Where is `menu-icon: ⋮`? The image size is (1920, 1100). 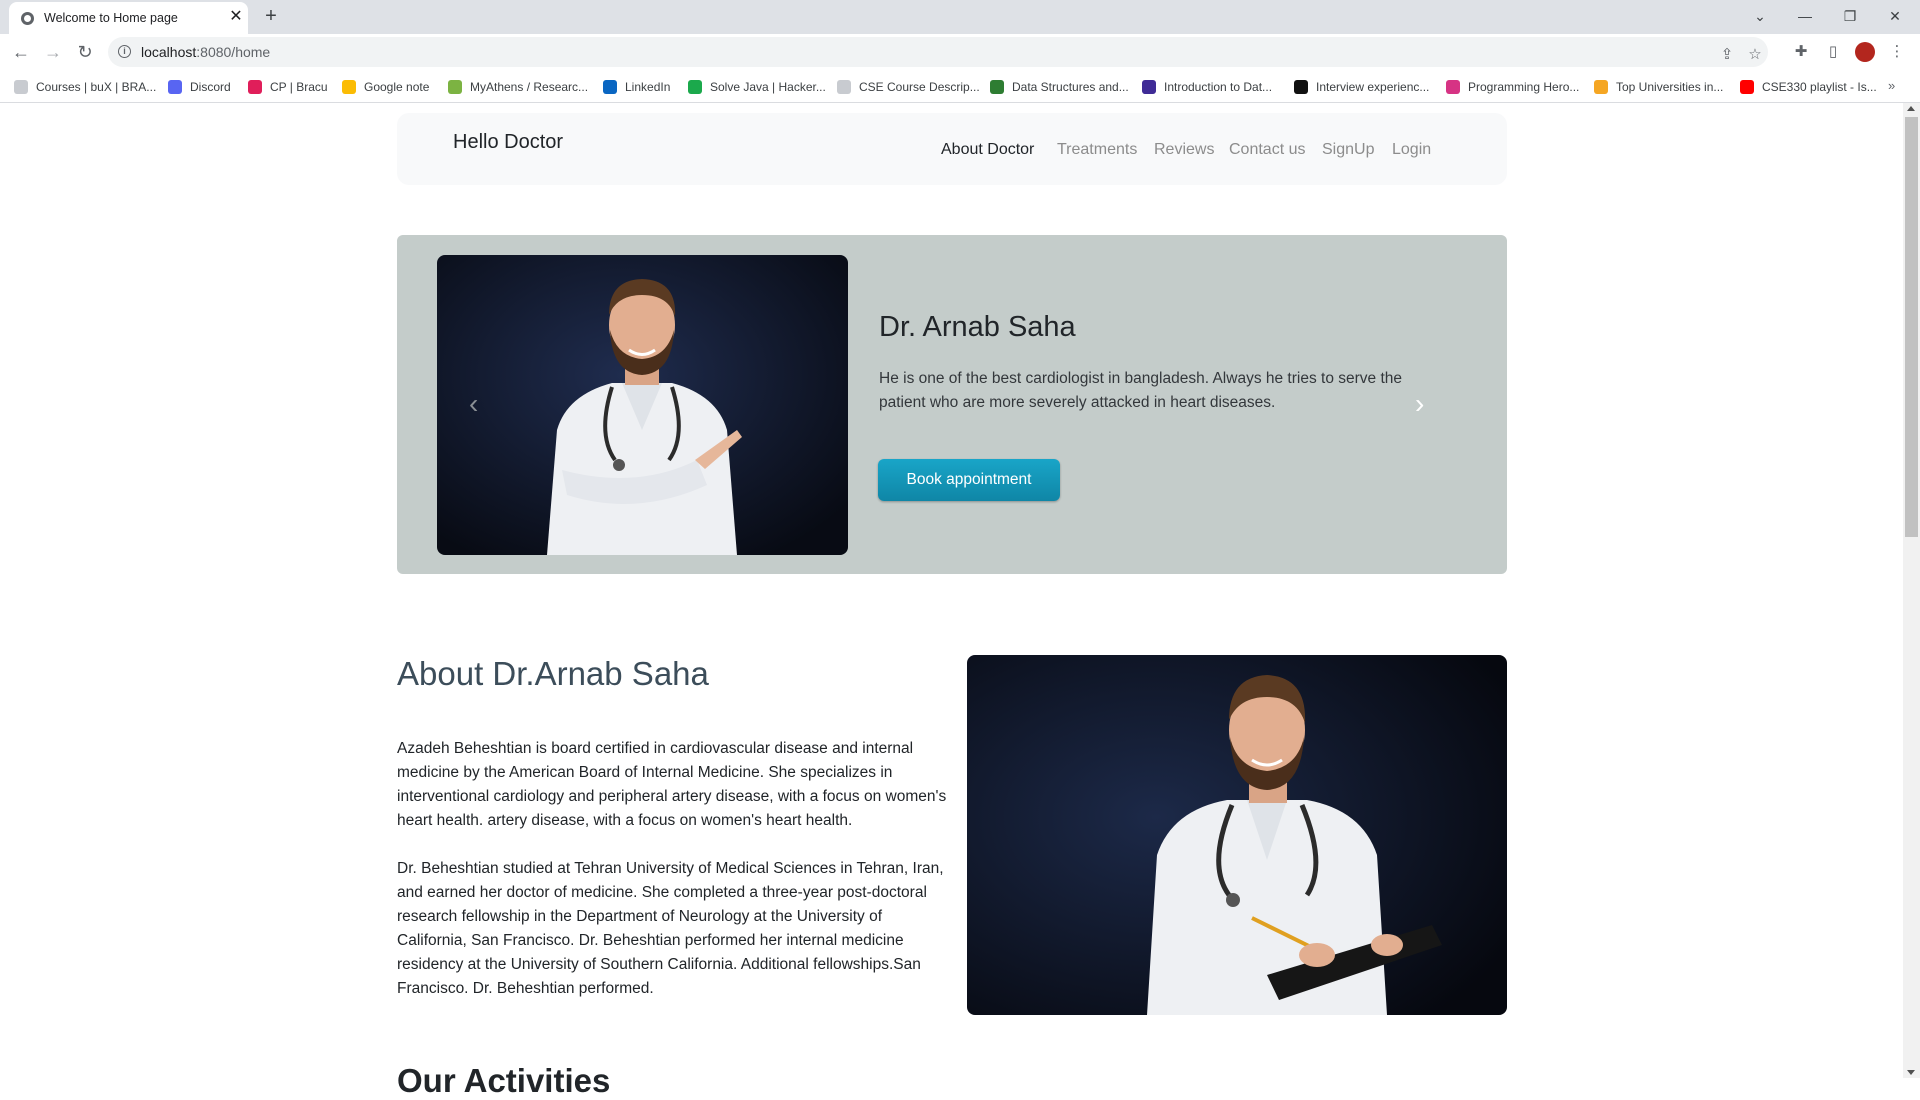 menu-icon: ⋮ is located at coordinates (1897, 52).